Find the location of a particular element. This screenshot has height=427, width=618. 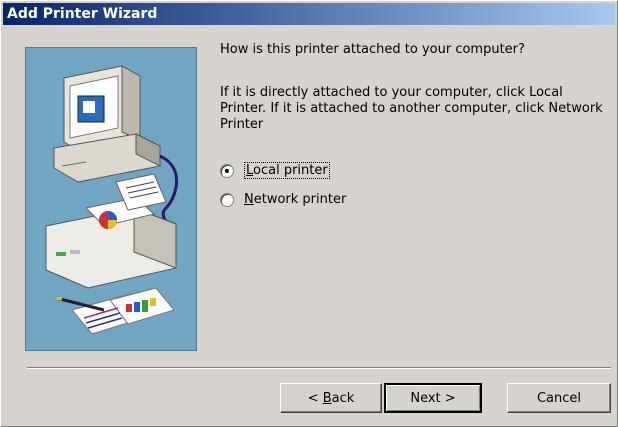

local-printer-mnemonic: L is located at coordinates (250, 170).